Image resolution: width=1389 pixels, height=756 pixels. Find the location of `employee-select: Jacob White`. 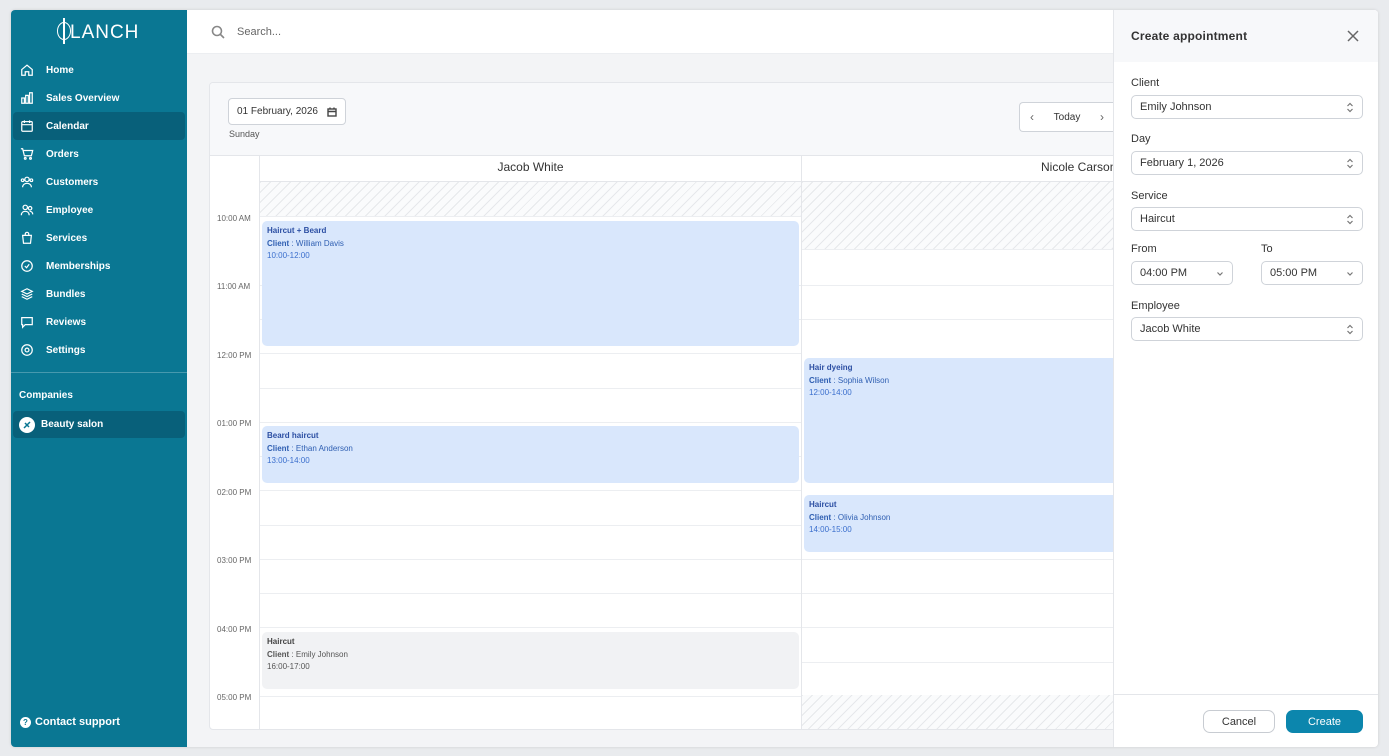

employee-select: Jacob White is located at coordinates (1247, 329).